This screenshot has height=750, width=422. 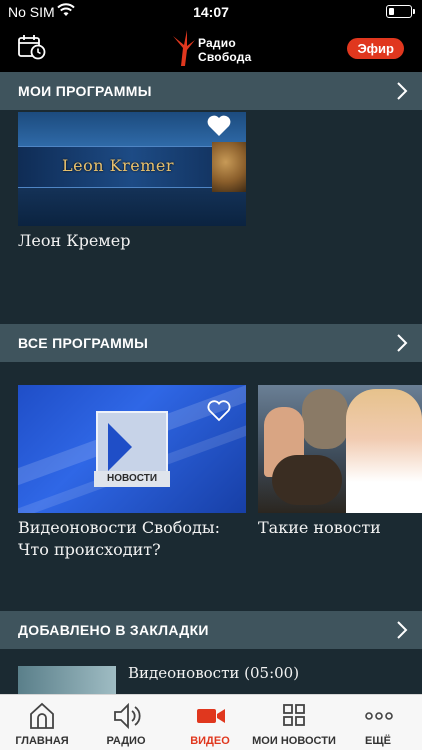 What do you see at coordinates (219, 411) in the screenshot?
I see `heart-outline-icon` at bounding box center [219, 411].